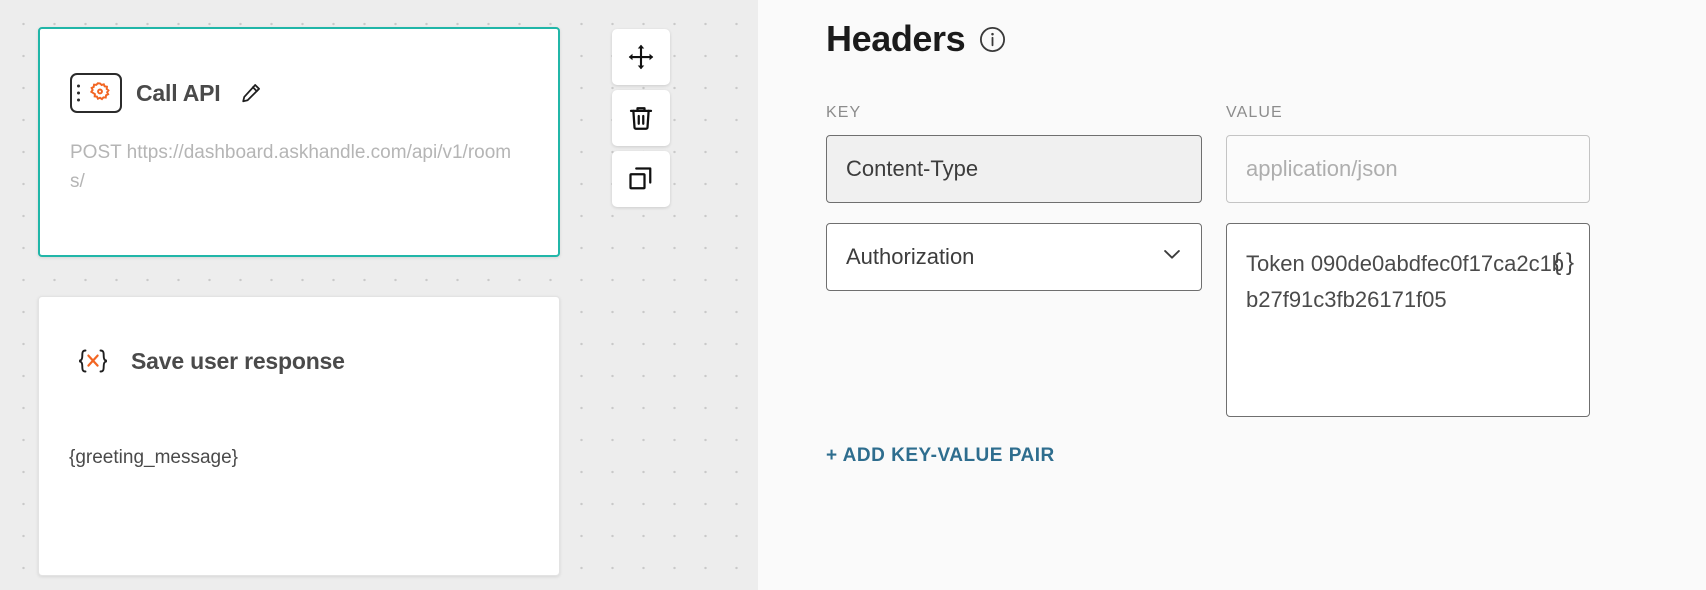 The width and height of the screenshot is (1706, 590). I want to click on column-header-value: VALUE, so click(1254, 112).